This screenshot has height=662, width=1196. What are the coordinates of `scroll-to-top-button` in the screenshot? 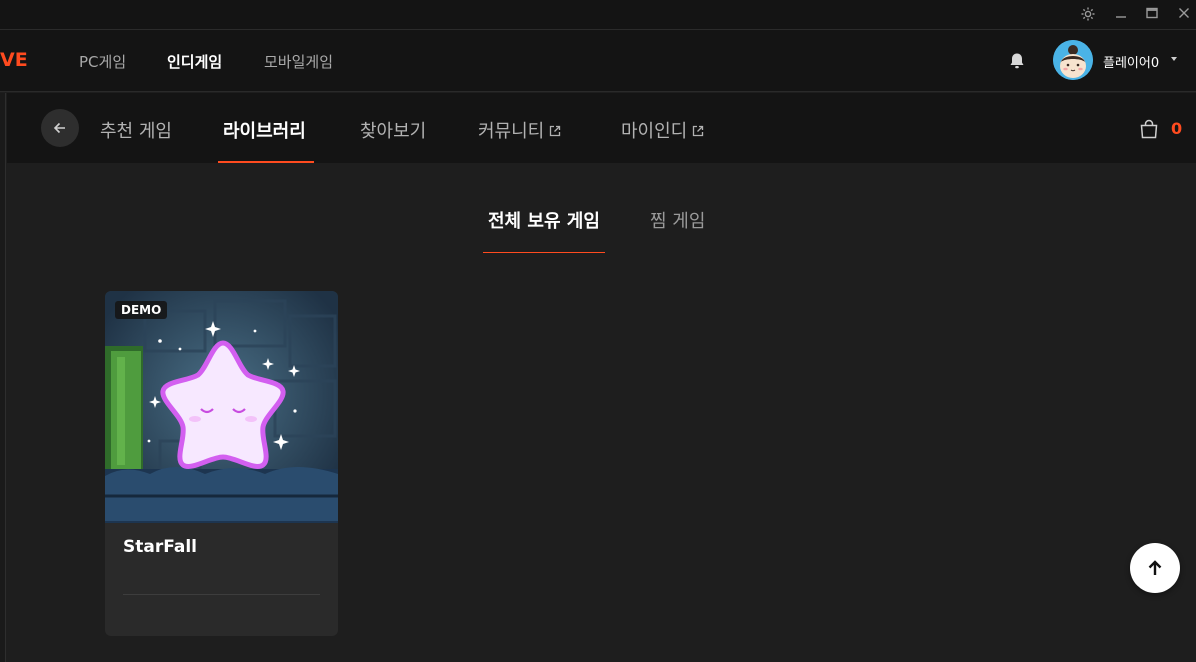 It's located at (1155, 568).